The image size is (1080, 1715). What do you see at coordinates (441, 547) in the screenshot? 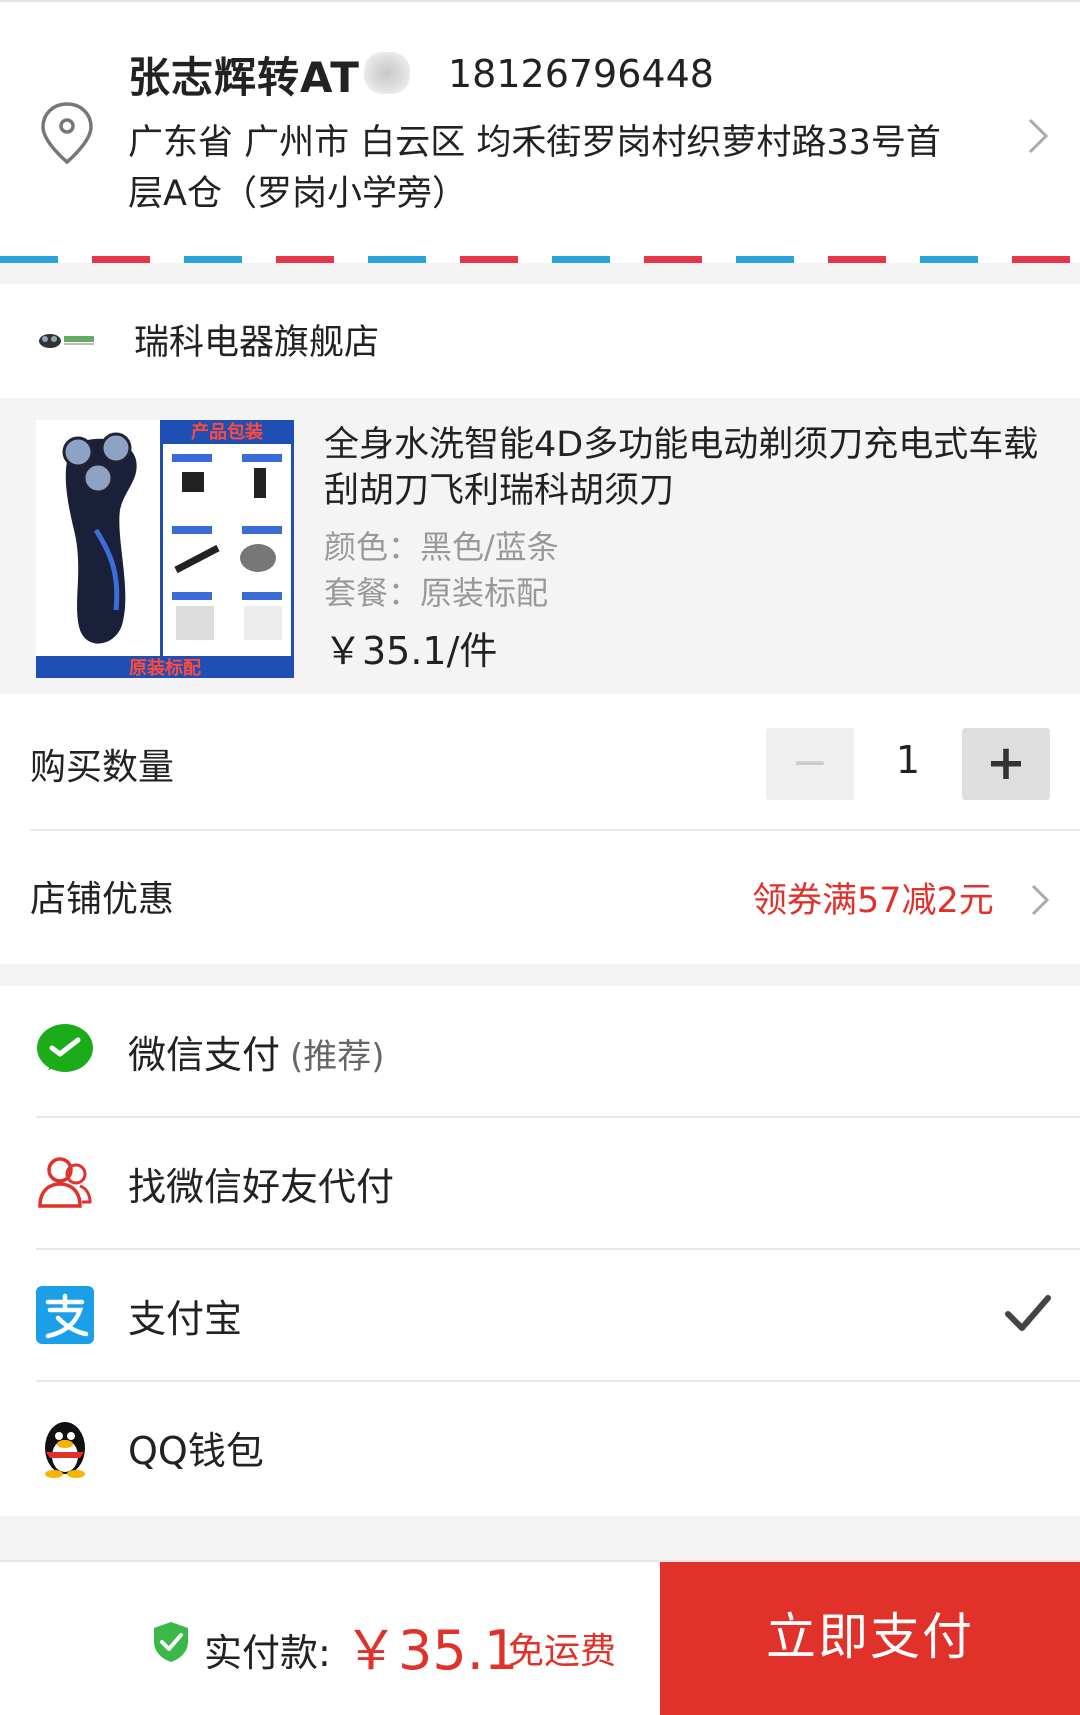
I see `product-color: 颜色：黑色/蓝条` at bounding box center [441, 547].